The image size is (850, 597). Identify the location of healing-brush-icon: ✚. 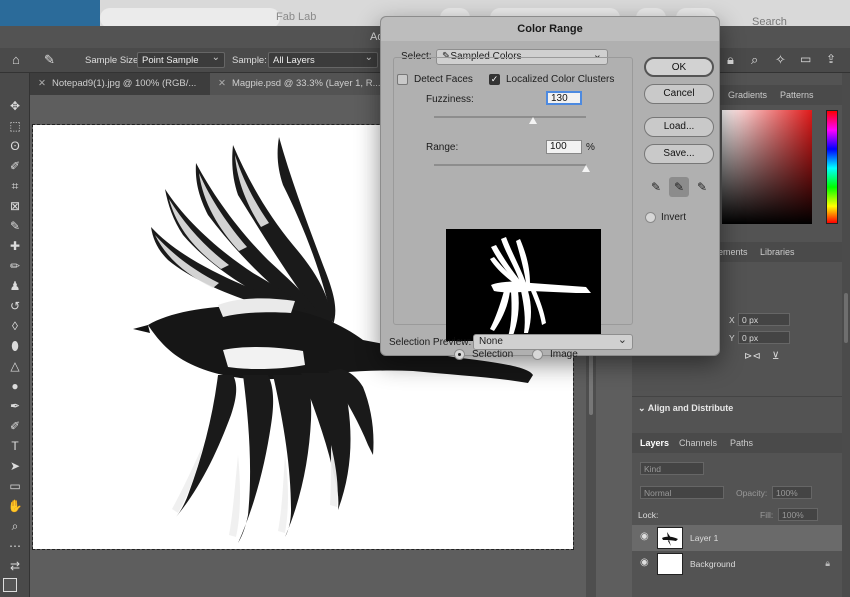
(15, 246).